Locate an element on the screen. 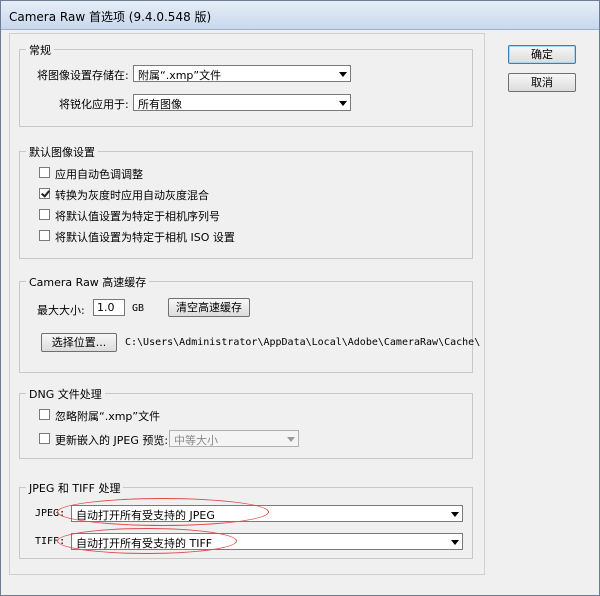 The height and width of the screenshot is (596, 600). camera-serial-checkbox is located at coordinates (44, 214).